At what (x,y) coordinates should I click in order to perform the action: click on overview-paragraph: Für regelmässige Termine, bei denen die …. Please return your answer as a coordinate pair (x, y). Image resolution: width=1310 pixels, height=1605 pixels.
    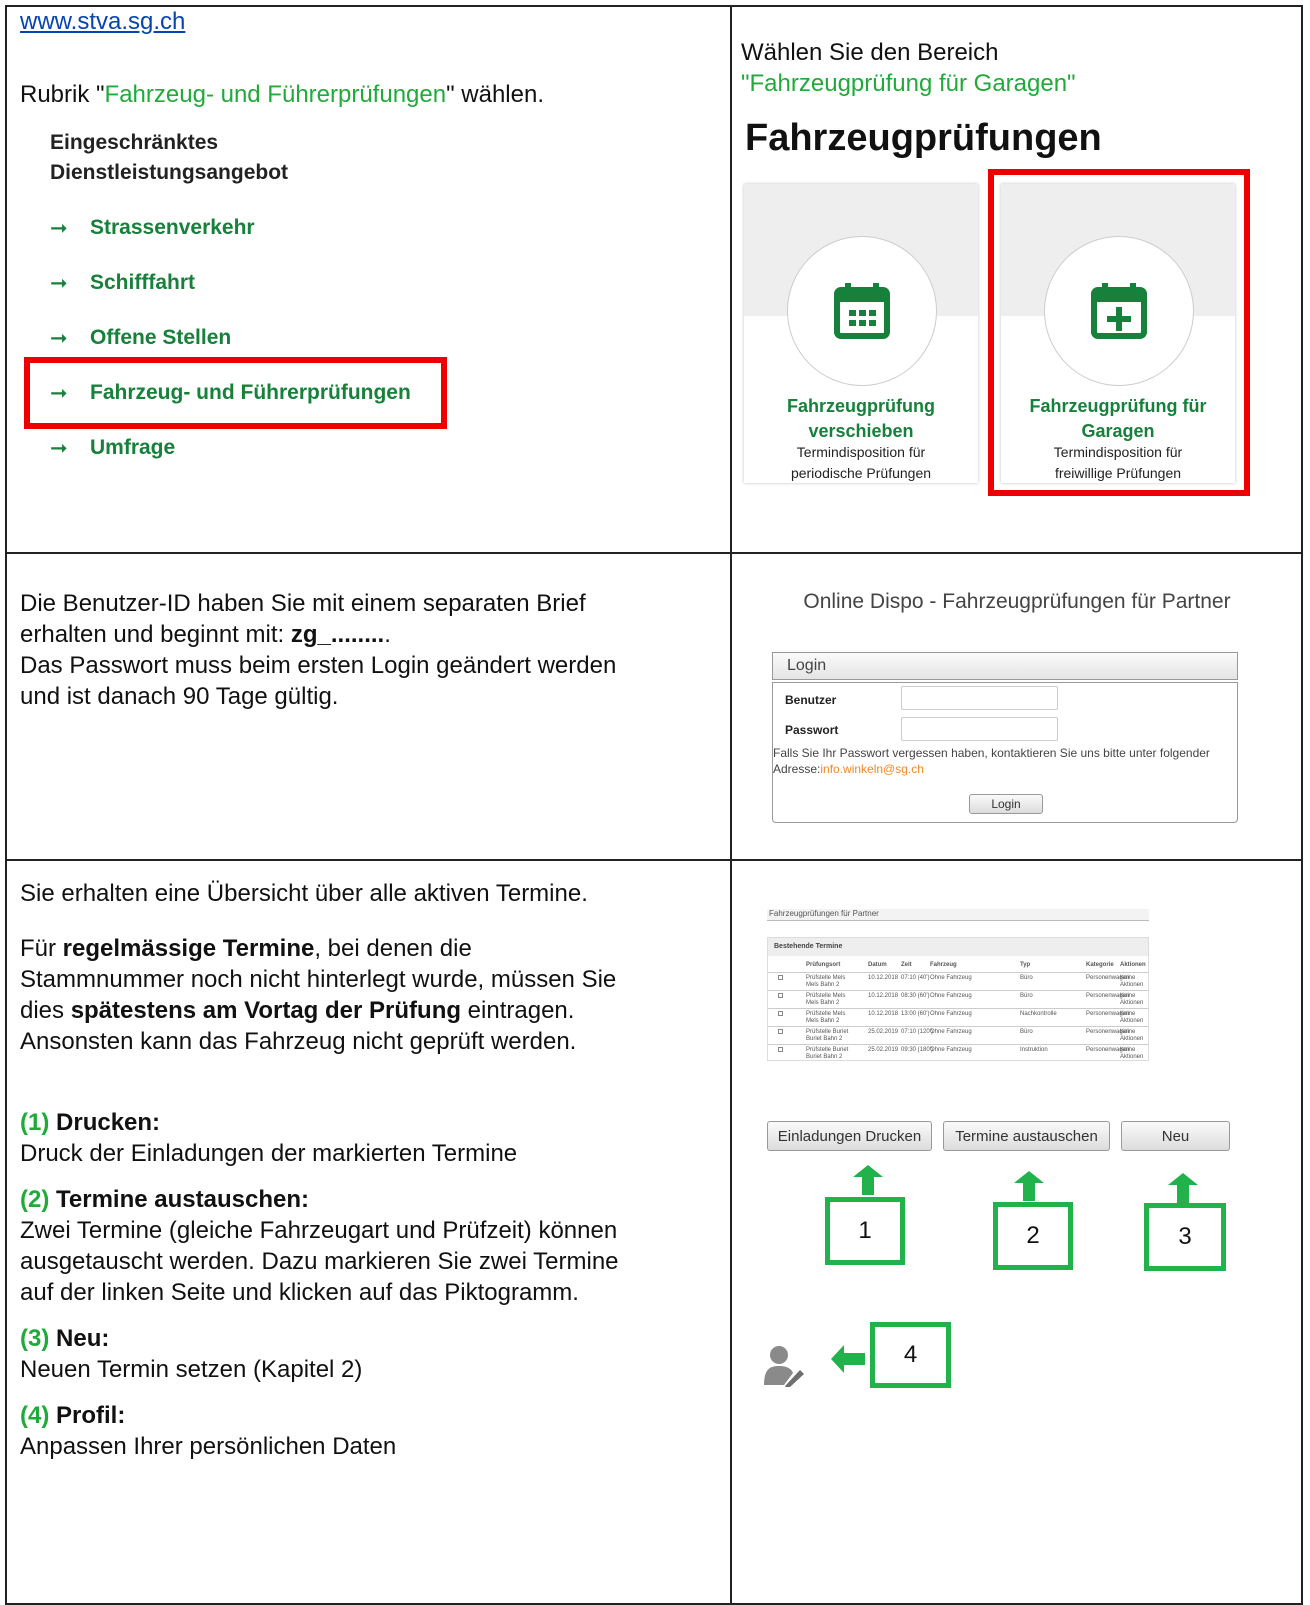
    Looking at the image, I should click on (370, 995).